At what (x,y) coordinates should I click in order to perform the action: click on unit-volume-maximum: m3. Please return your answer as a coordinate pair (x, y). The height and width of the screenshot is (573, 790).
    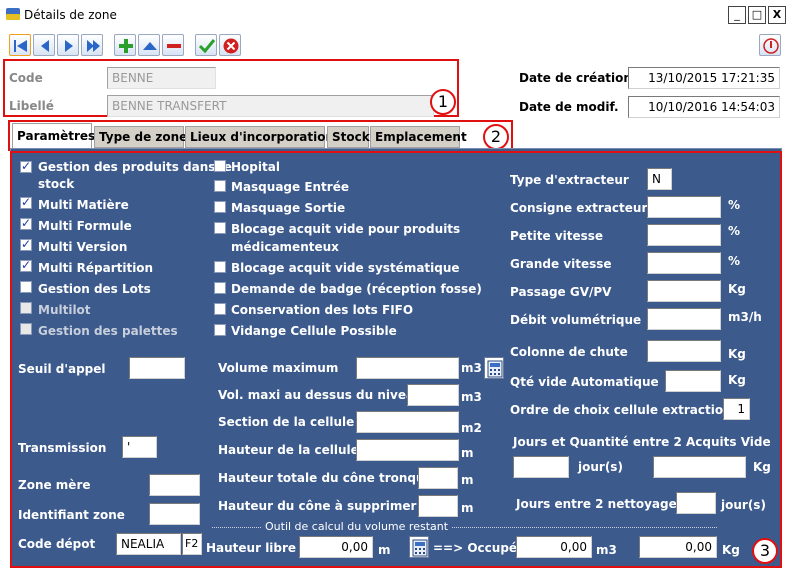
    Looking at the image, I should click on (471, 368).